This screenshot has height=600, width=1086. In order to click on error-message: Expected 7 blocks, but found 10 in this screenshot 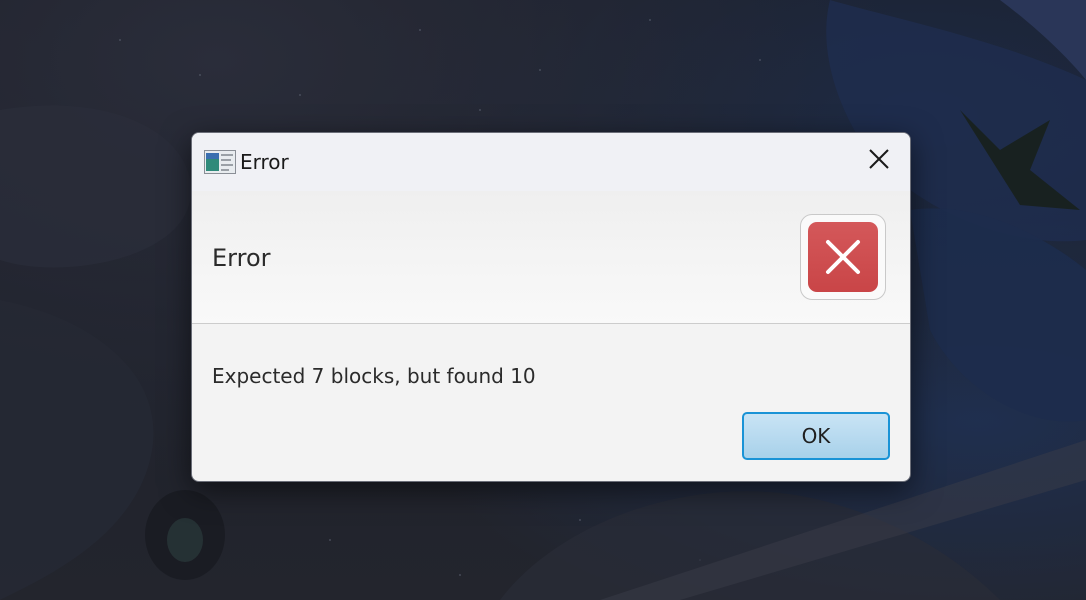, I will do `click(374, 376)`.